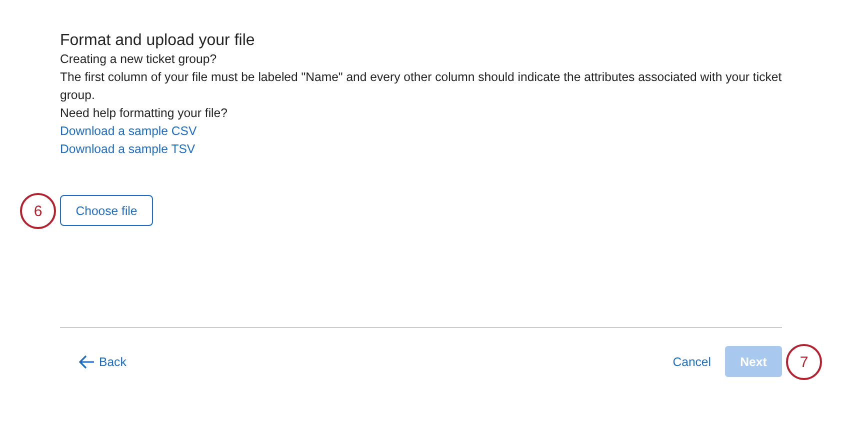  Describe the element at coordinates (87, 361) in the screenshot. I see `arrow-left-icon` at that location.